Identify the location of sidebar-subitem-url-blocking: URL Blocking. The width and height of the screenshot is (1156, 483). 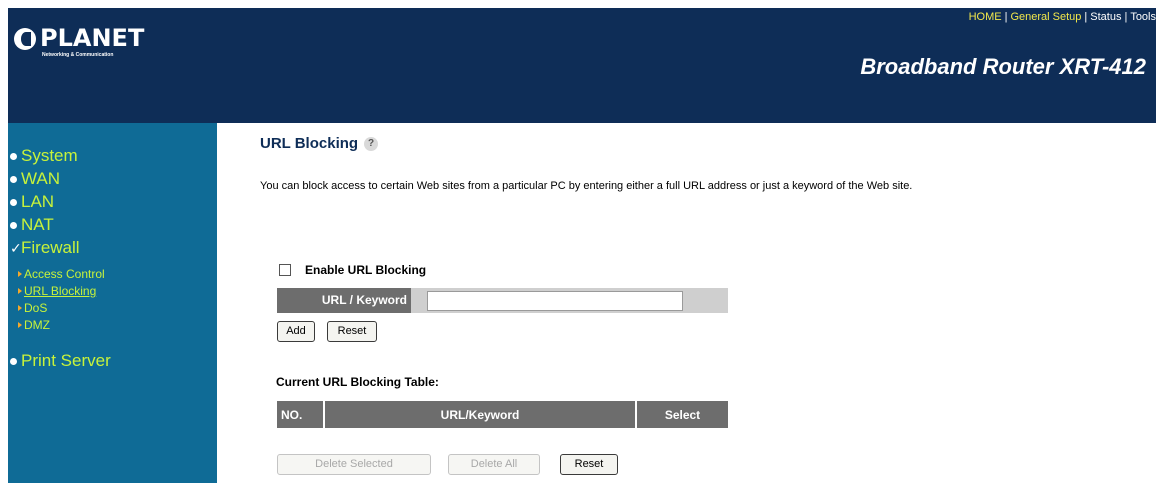
(57, 291).